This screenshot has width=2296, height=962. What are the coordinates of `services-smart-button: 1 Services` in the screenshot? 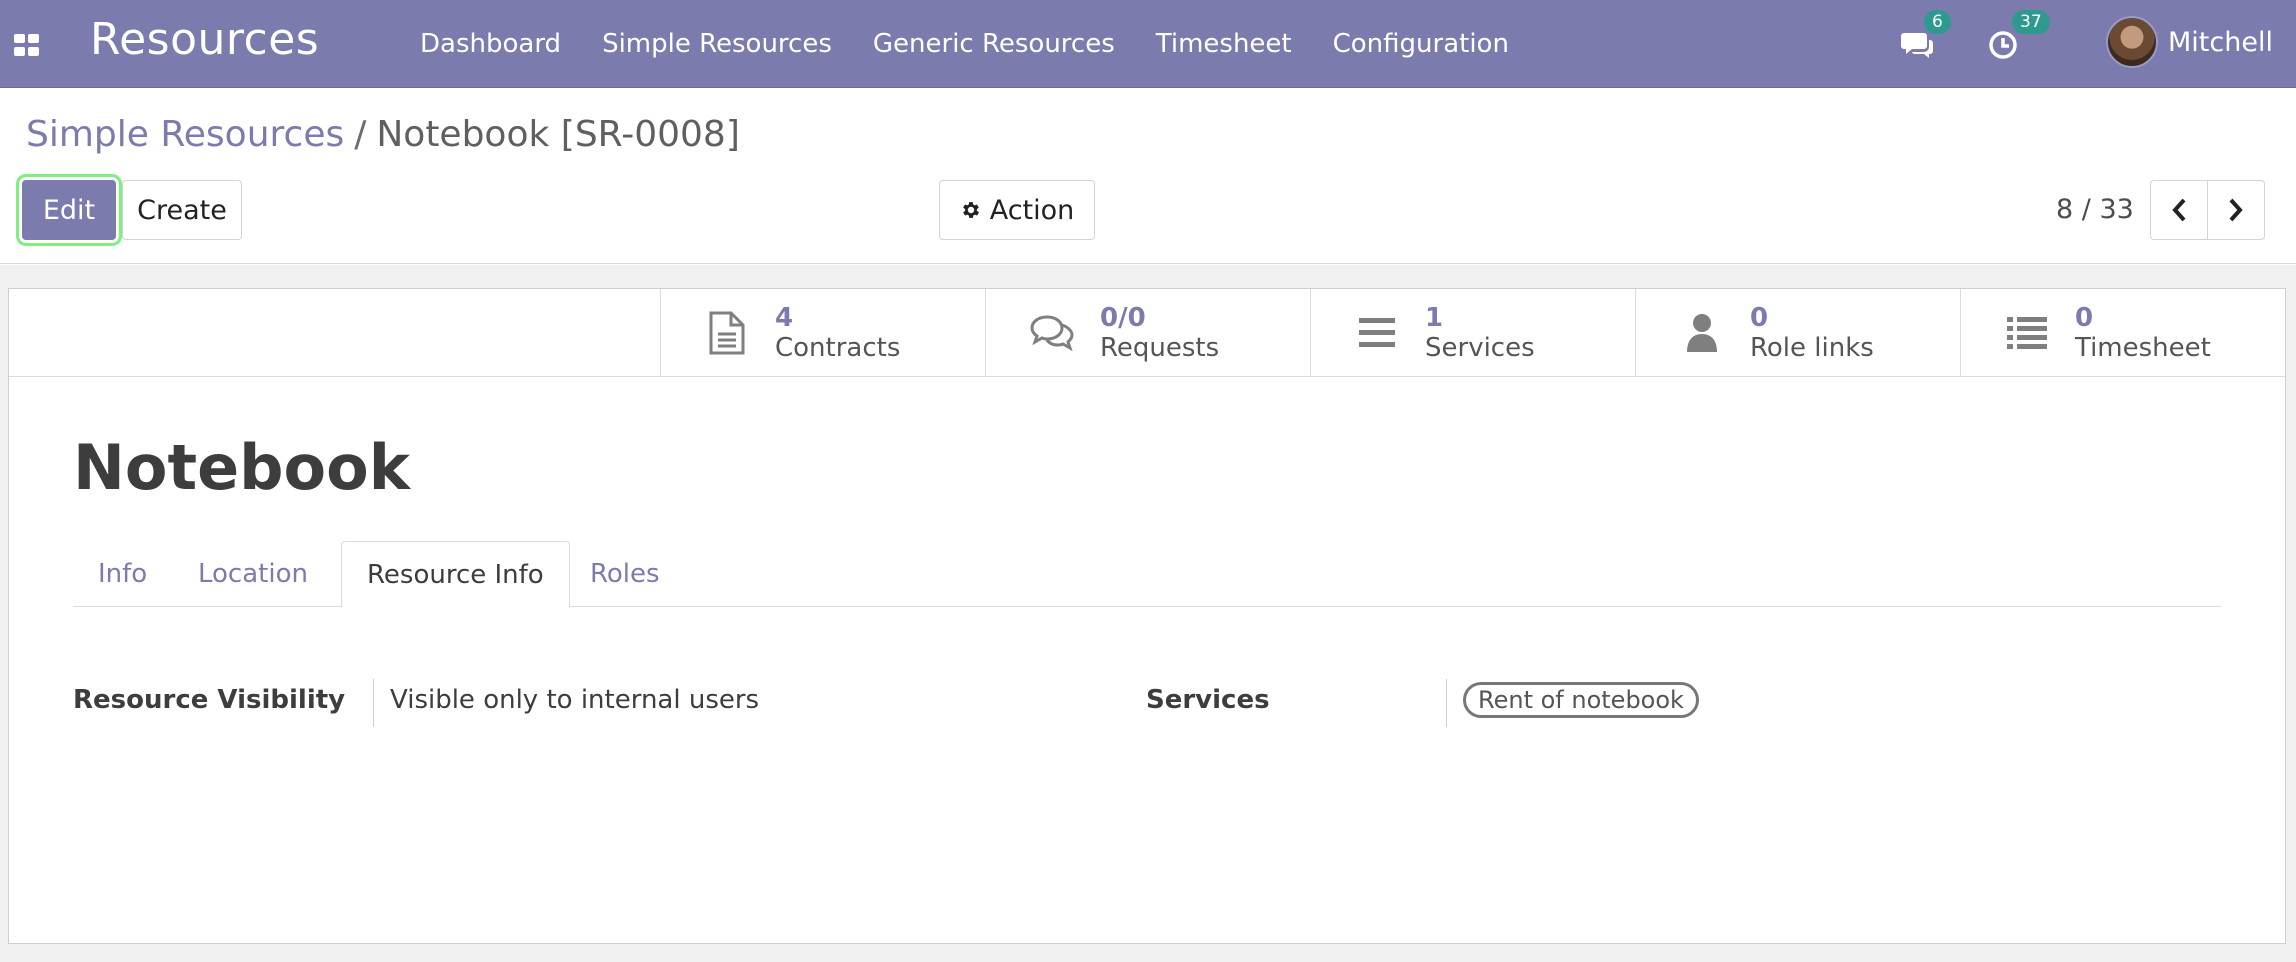 It's located at (1472, 333).